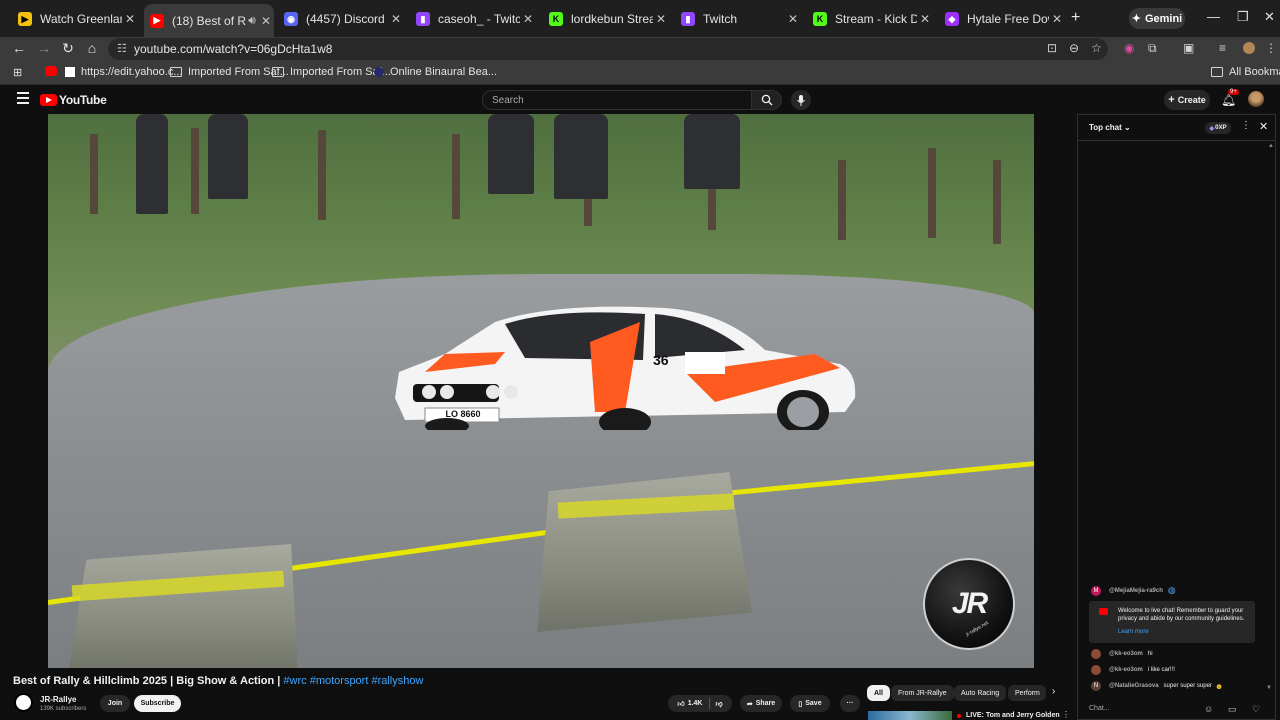 This screenshot has height=720, width=1280. I want to click on chip-from-channel: From JR-Rallye, so click(922, 693).